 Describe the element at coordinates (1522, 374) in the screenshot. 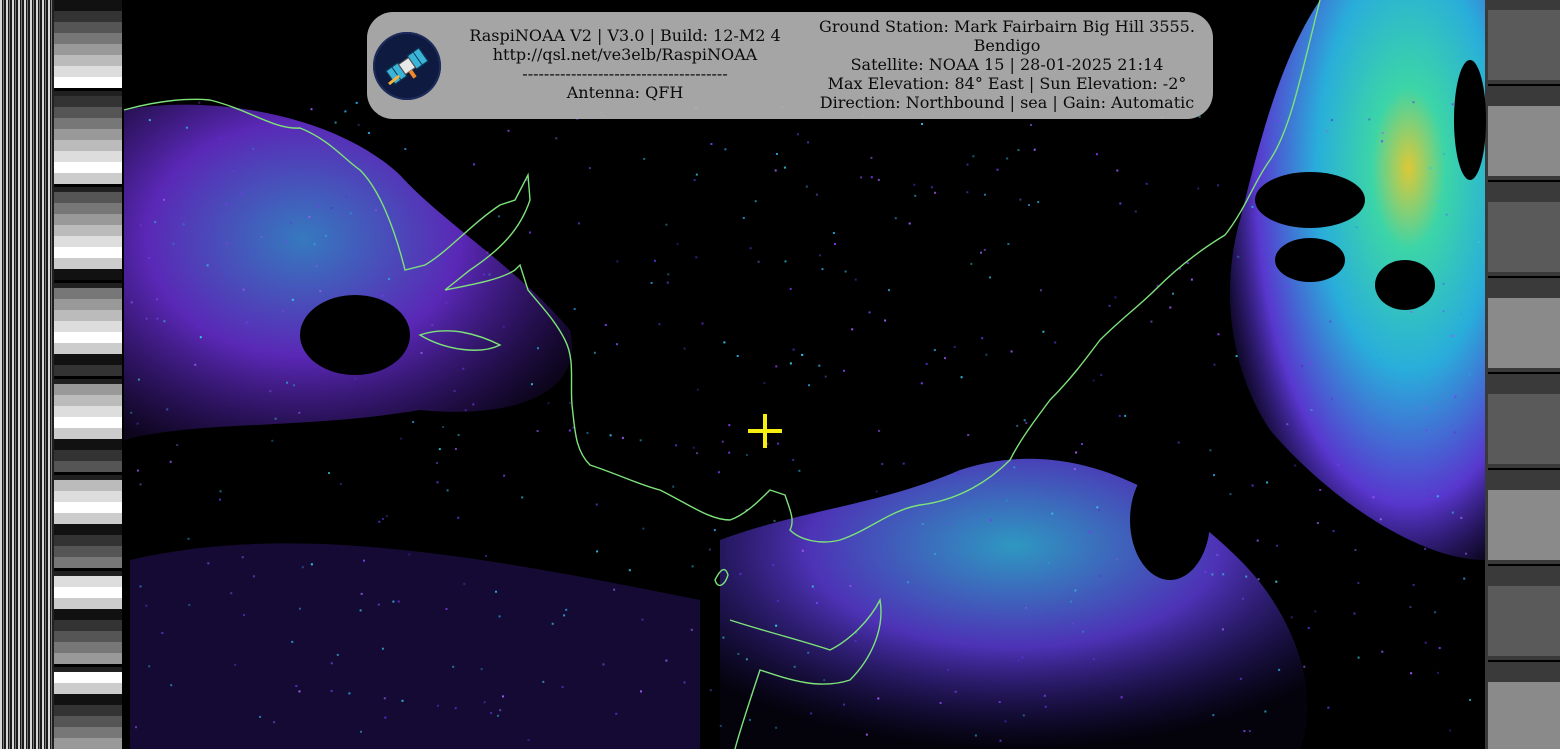

I see `telemetry-strip-right` at that location.